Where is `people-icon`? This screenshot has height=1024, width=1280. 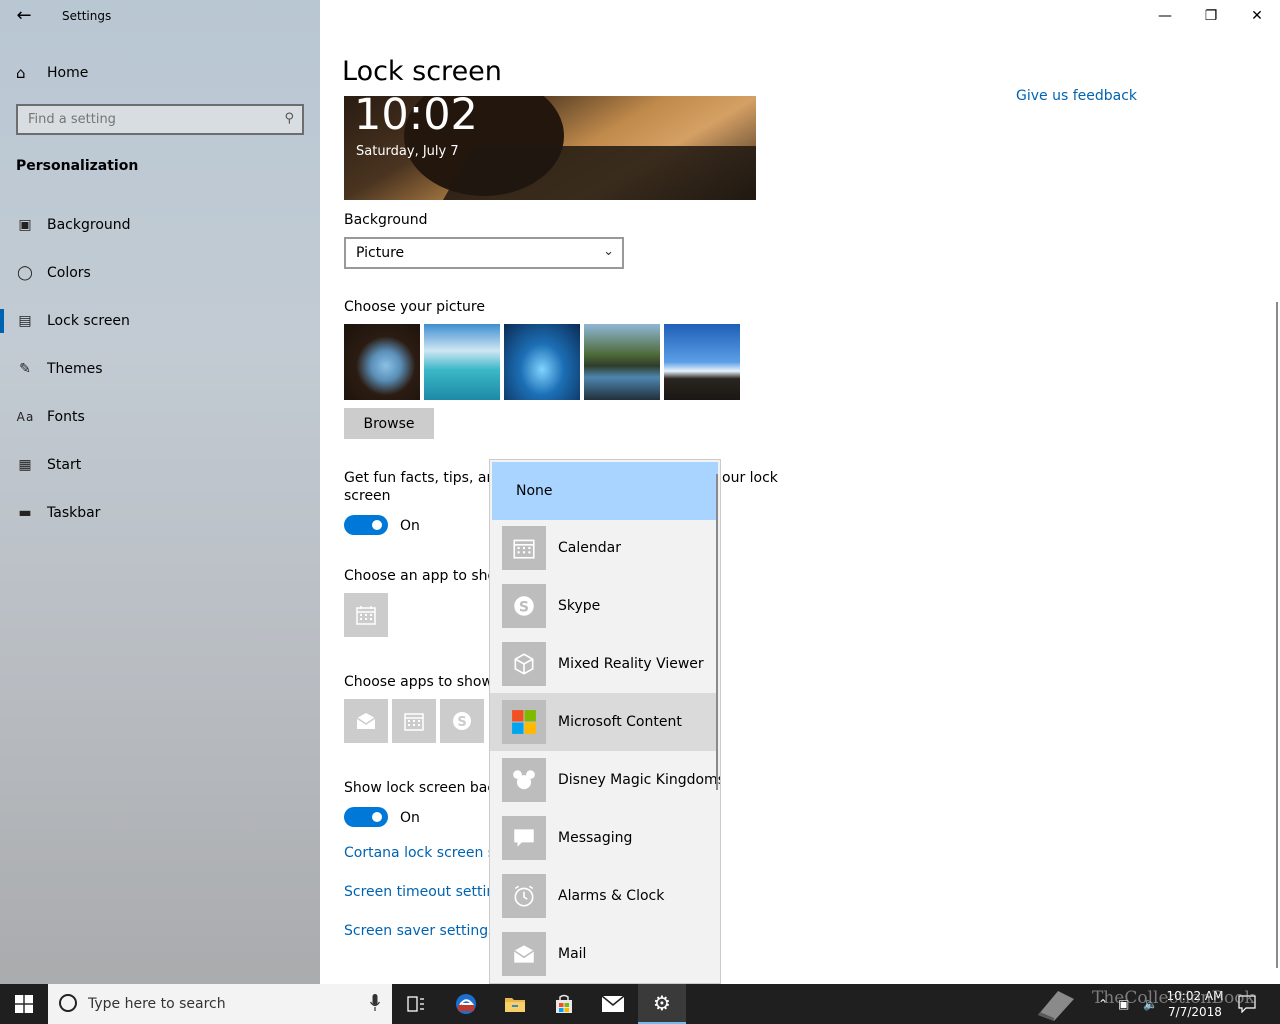
people-icon is located at coordinates (1055, 1004).